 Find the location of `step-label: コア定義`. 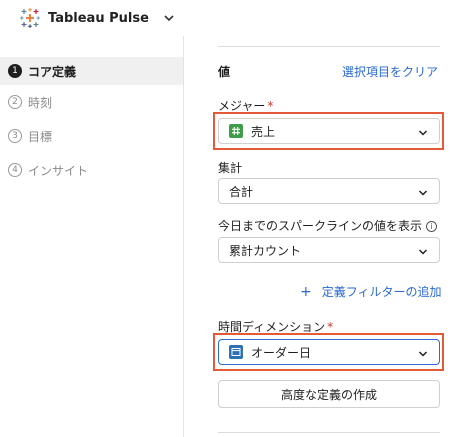

step-label: コア定義 is located at coordinates (52, 71).